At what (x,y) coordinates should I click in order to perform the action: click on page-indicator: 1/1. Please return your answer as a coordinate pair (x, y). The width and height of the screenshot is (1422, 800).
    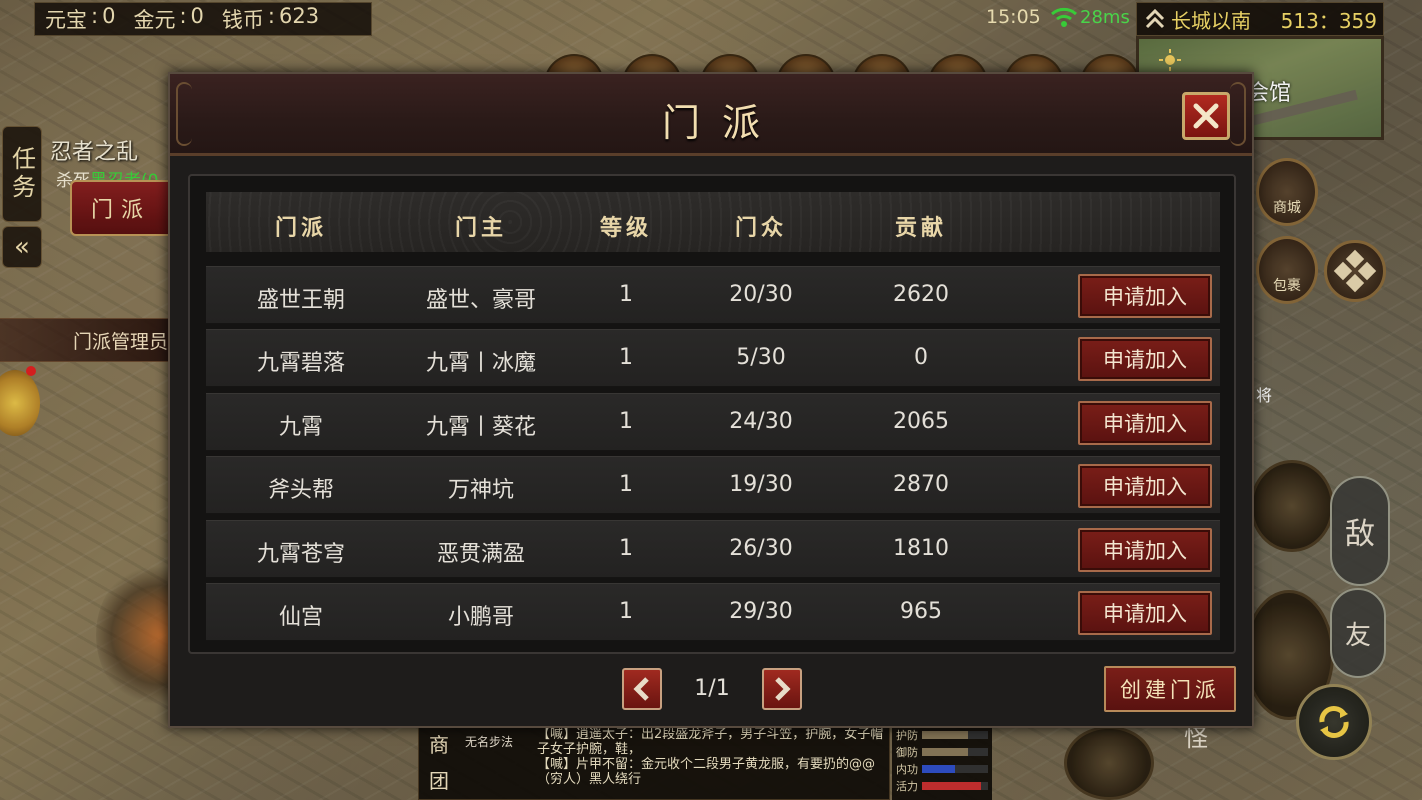
    Looking at the image, I should click on (712, 688).